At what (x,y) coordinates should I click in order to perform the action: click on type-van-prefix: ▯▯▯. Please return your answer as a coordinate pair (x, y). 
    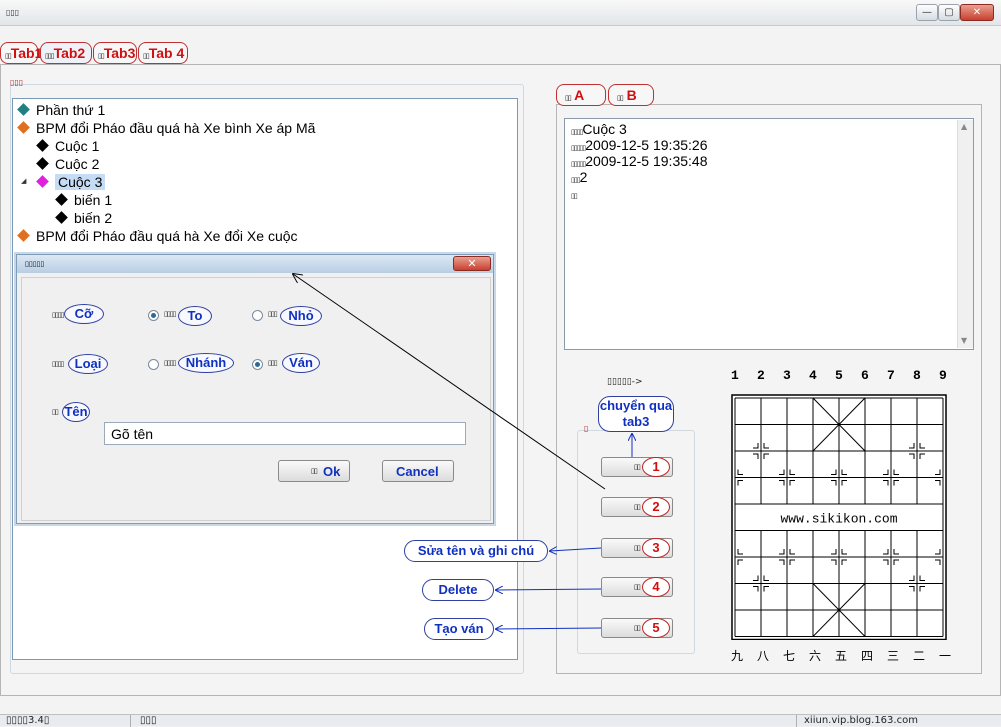
    Looking at the image, I should click on (273, 363).